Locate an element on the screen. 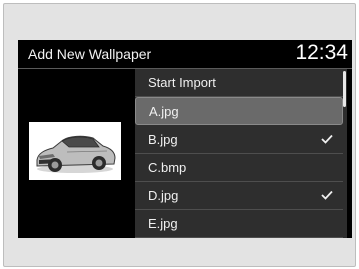 Image resolution: width=359 pixels, height=269 pixels. list-item-a-jpg: A.jpg is located at coordinates (239, 111).